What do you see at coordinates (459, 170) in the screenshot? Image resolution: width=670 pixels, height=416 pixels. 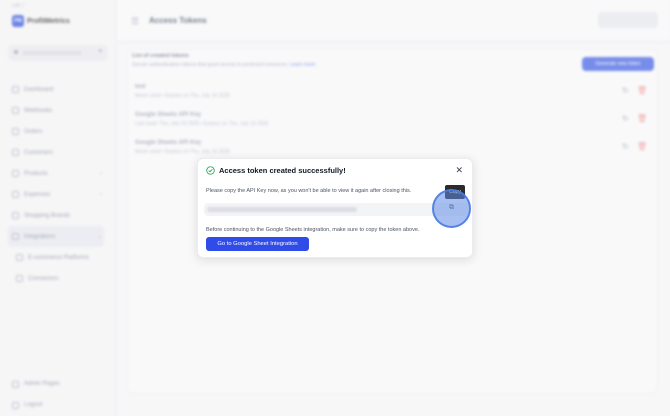 I see `close-icon: ✕` at bounding box center [459, 170].